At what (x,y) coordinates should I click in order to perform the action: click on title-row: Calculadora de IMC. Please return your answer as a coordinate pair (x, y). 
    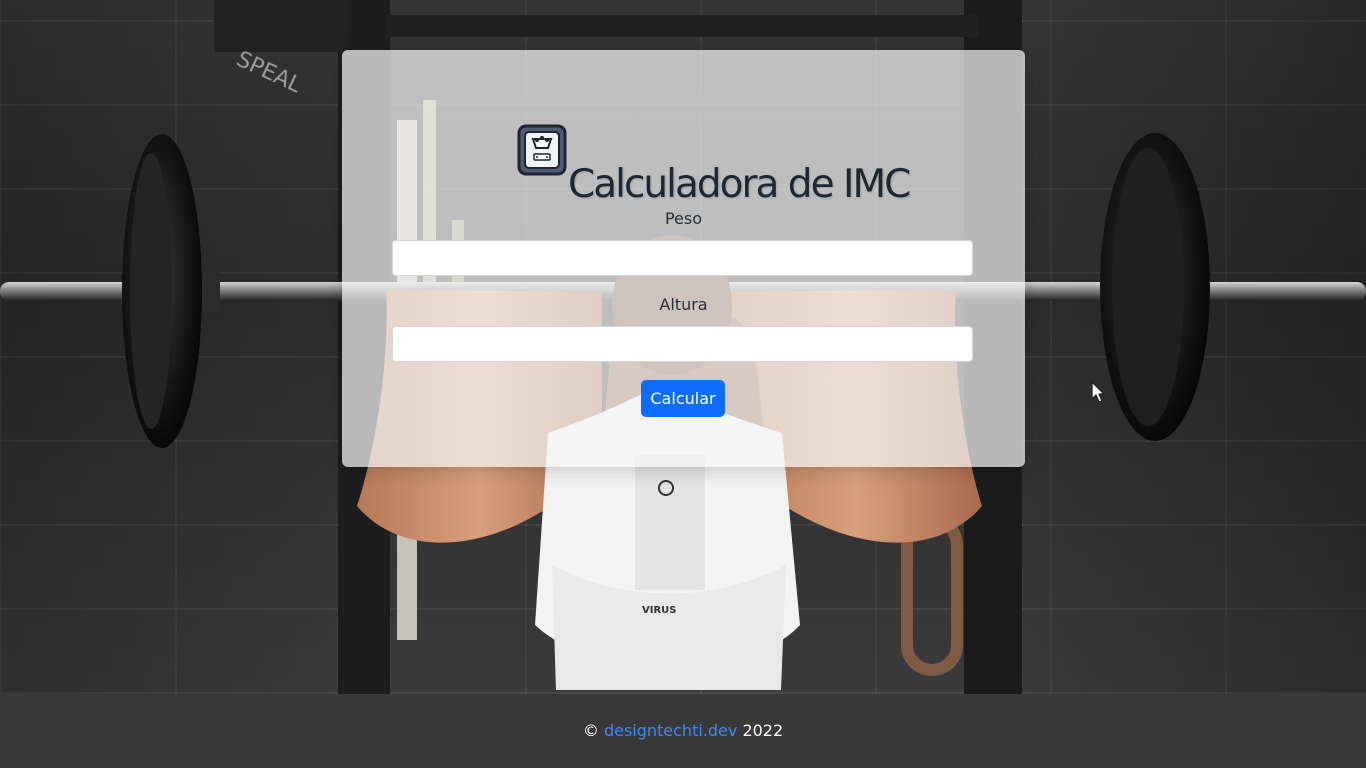
    Looking at the image, I should click on (683, 165).